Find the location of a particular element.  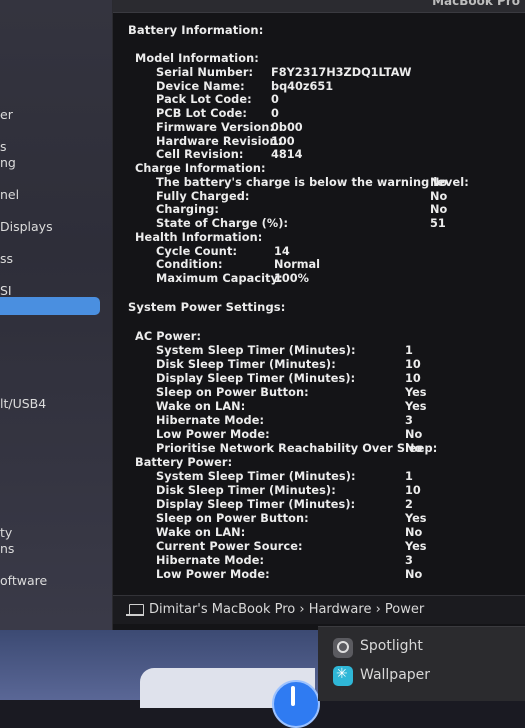

add-button is located at coordinates (296, 704).